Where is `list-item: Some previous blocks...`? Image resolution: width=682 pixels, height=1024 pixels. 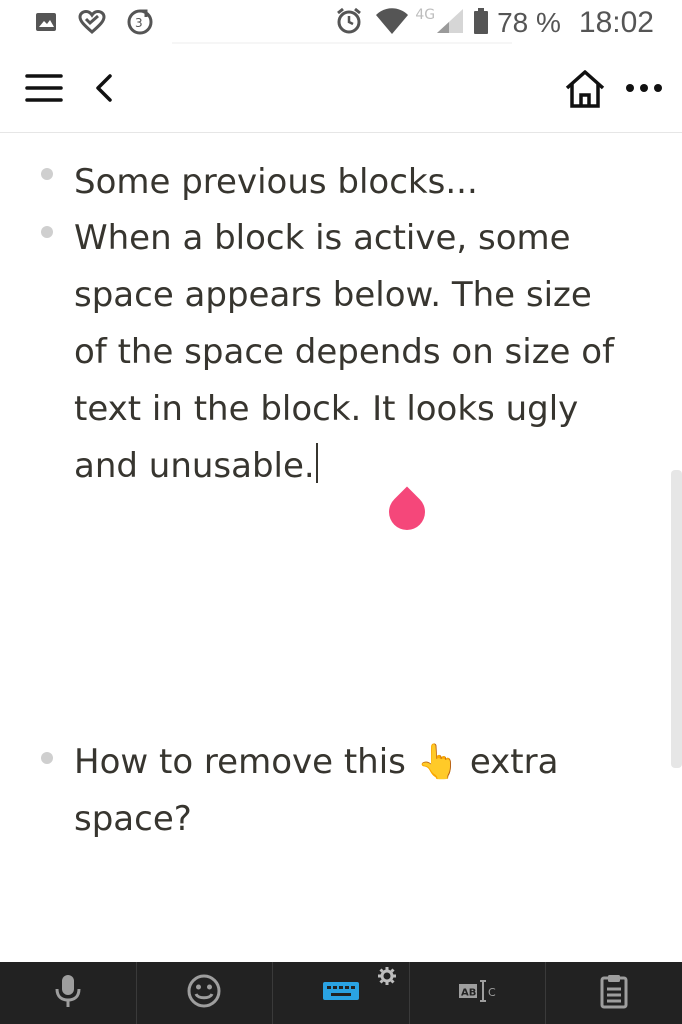 list-item: Some previous blocks... is located at coordinates (335, 172).